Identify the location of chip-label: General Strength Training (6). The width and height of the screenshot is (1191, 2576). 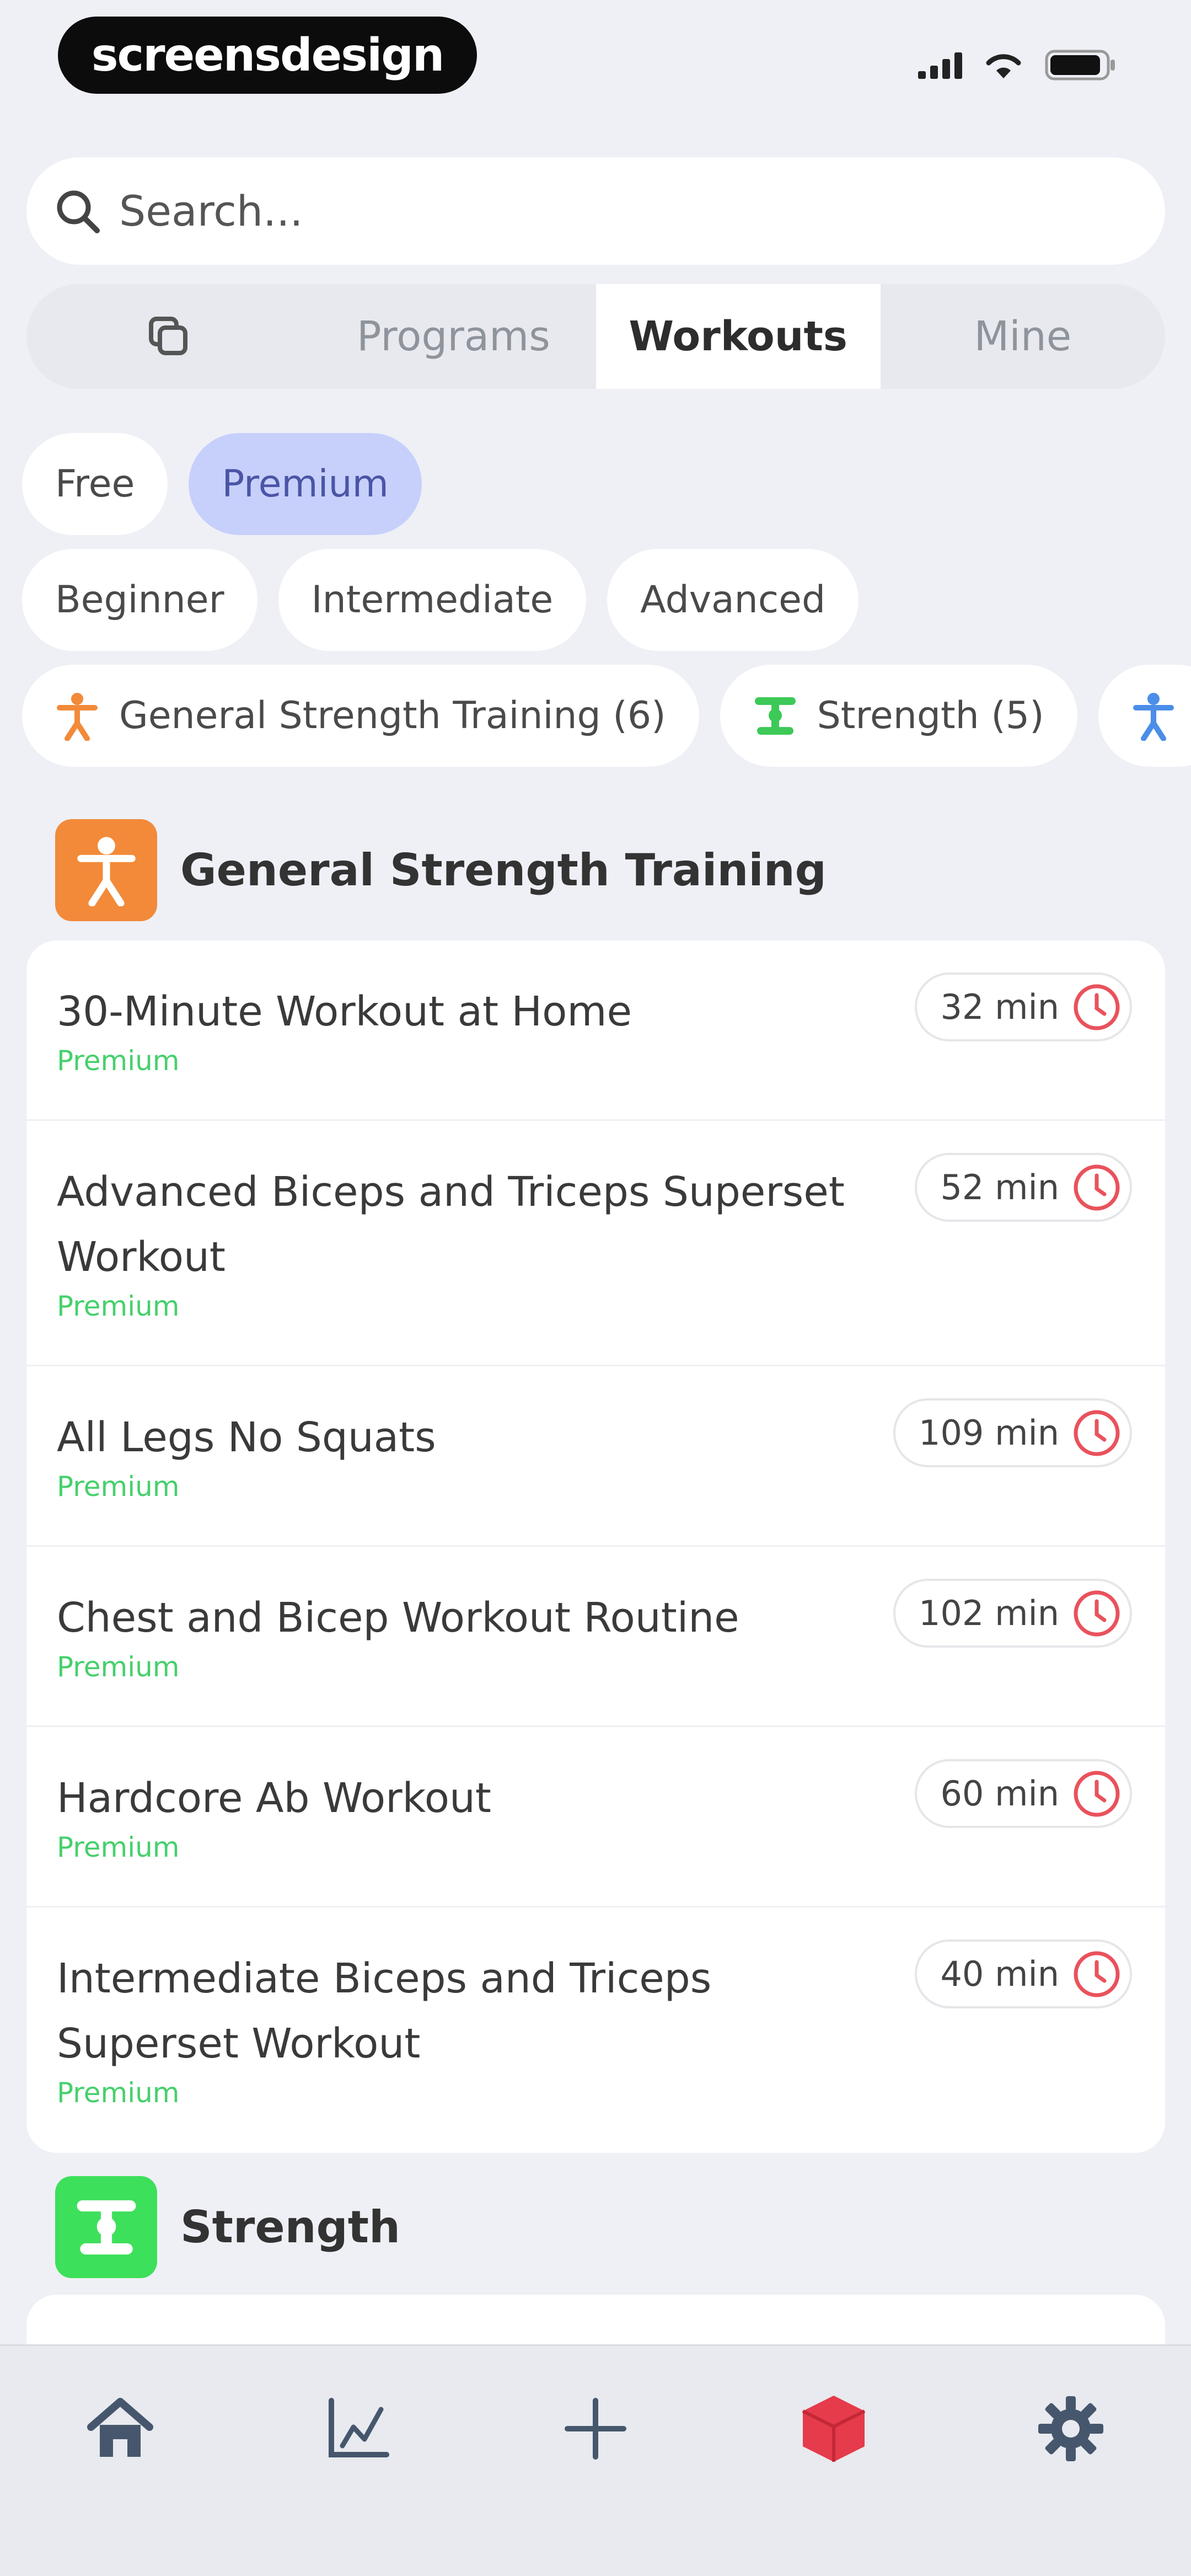
(393, 715).